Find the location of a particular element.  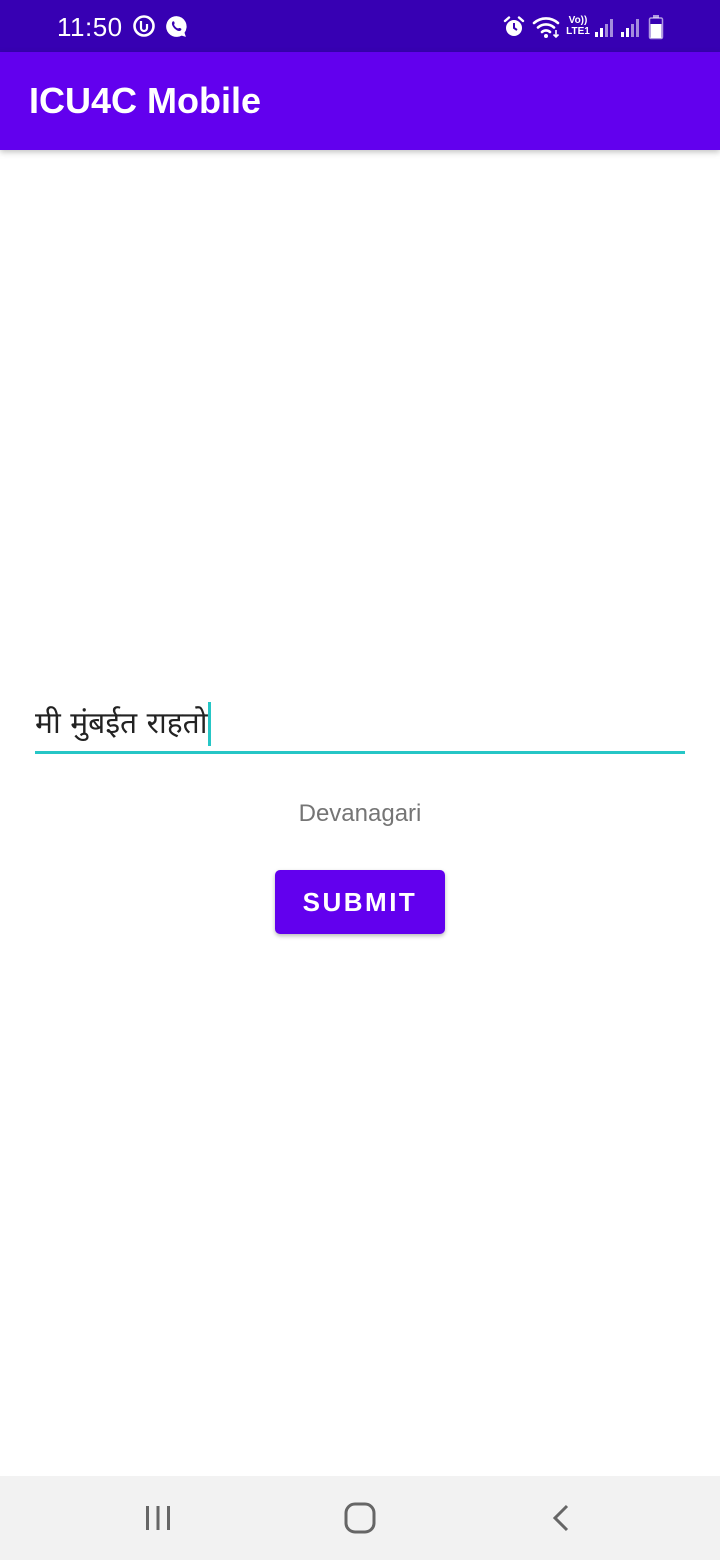

home-icon is located at coordinates (360, 1518).